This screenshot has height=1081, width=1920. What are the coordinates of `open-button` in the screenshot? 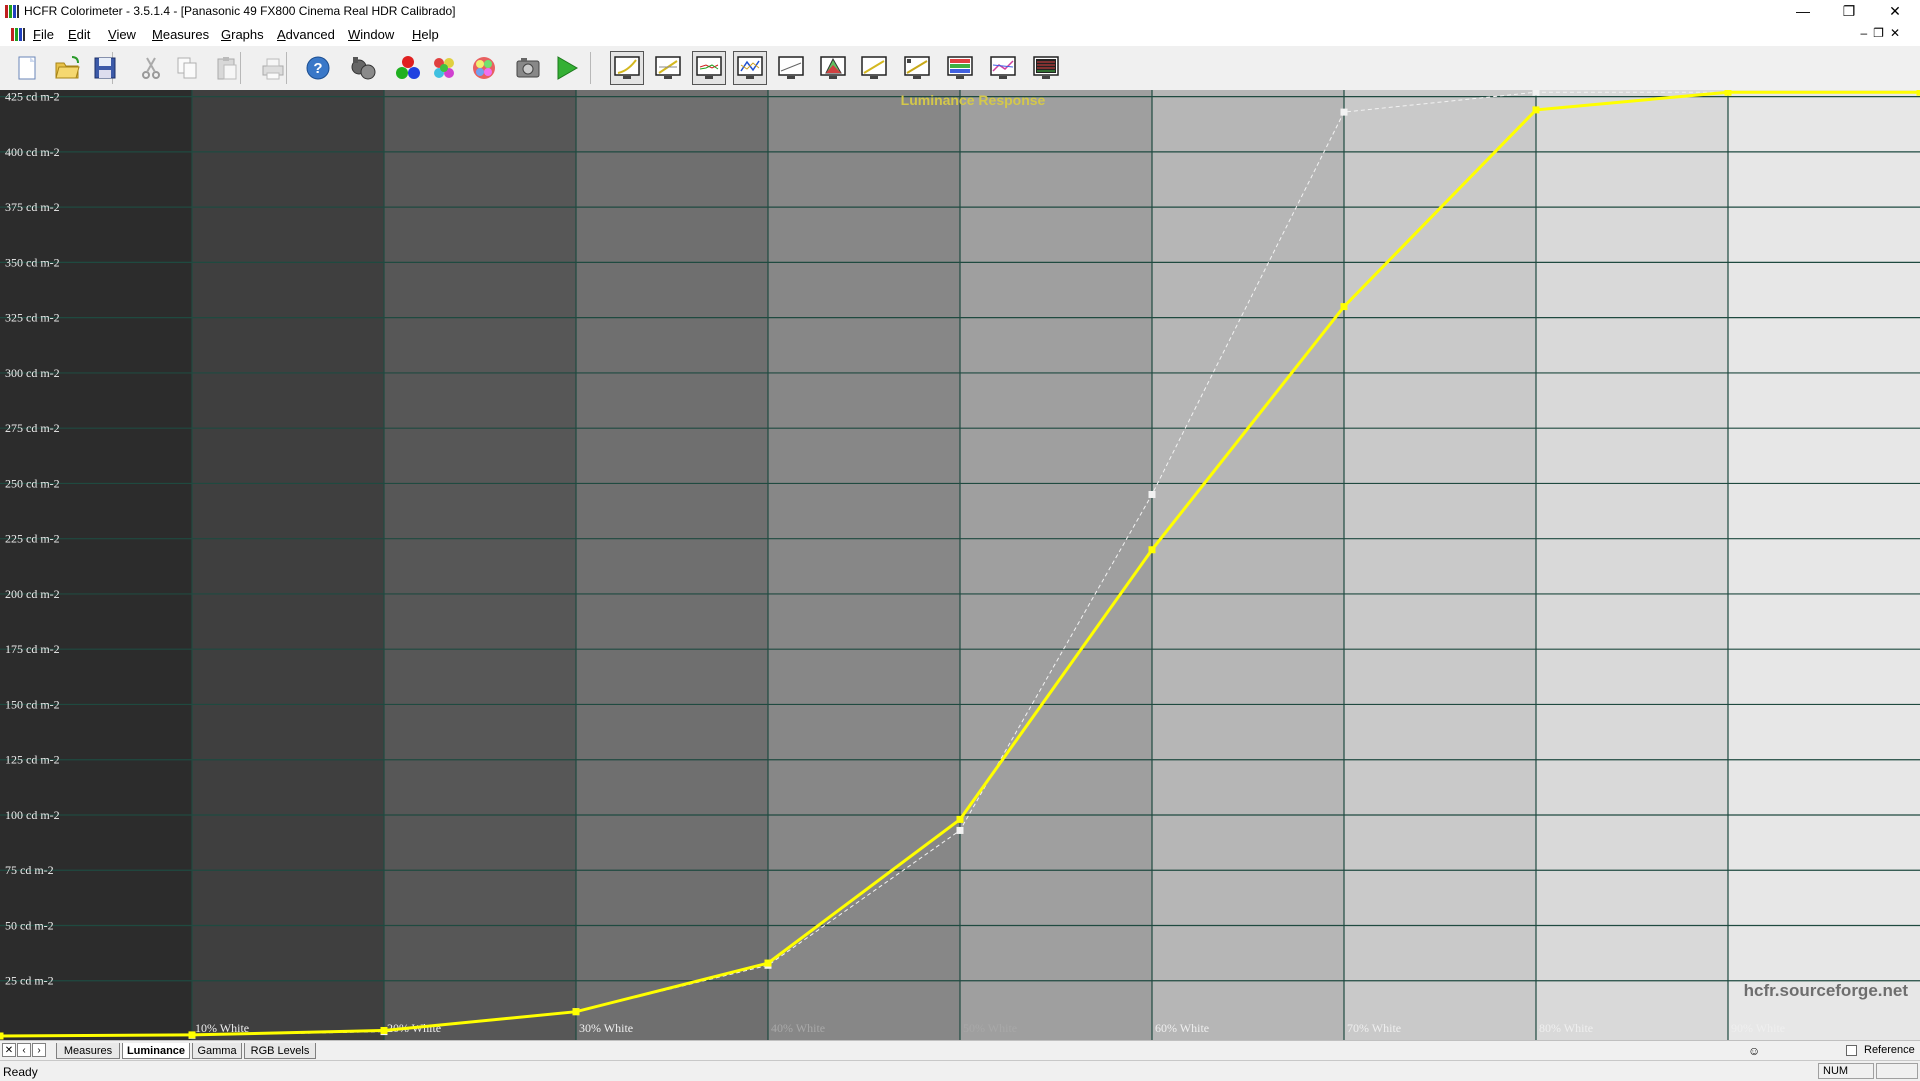 It's located at (67, 68).